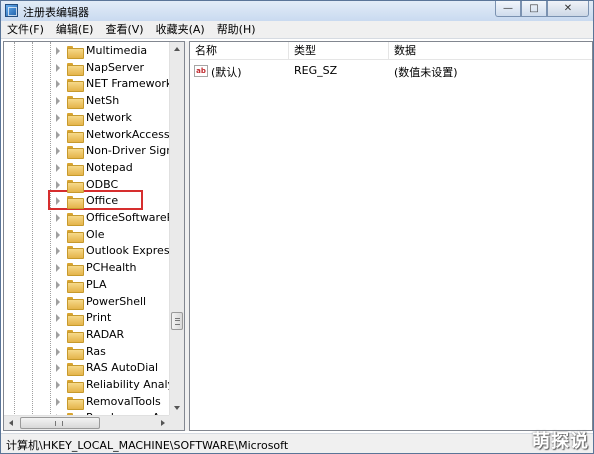 Image resolution: width=594 pixels, height=454 pixels. Describe the element at coordinates (87, 101) in the screenshot. I see `tree-node: NetSh` at that location.